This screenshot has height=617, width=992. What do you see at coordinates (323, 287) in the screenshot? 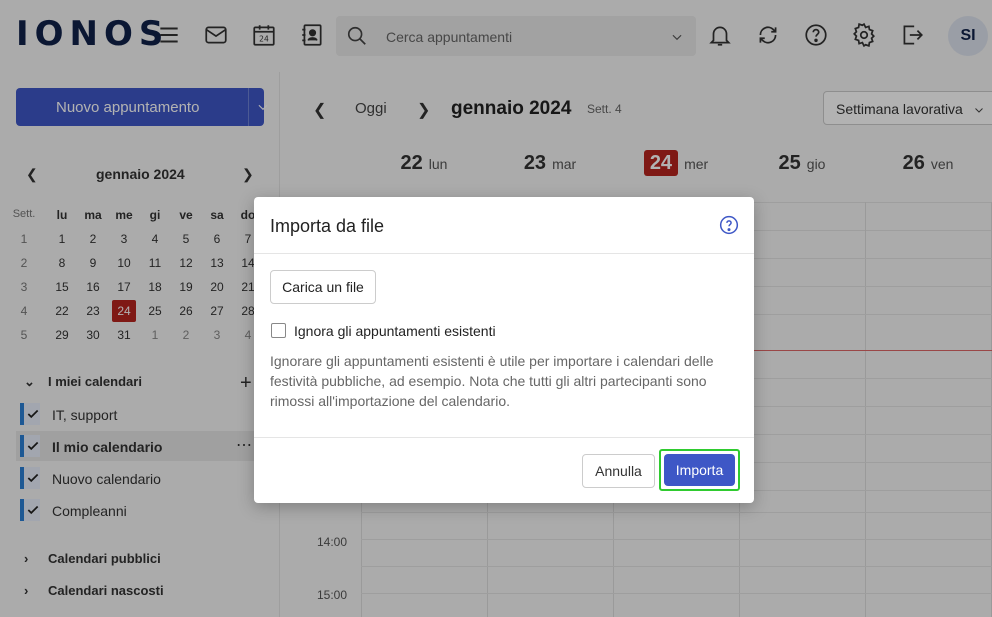
I see `upload-file-button: Carica un file` at bounding box center [323, 287].